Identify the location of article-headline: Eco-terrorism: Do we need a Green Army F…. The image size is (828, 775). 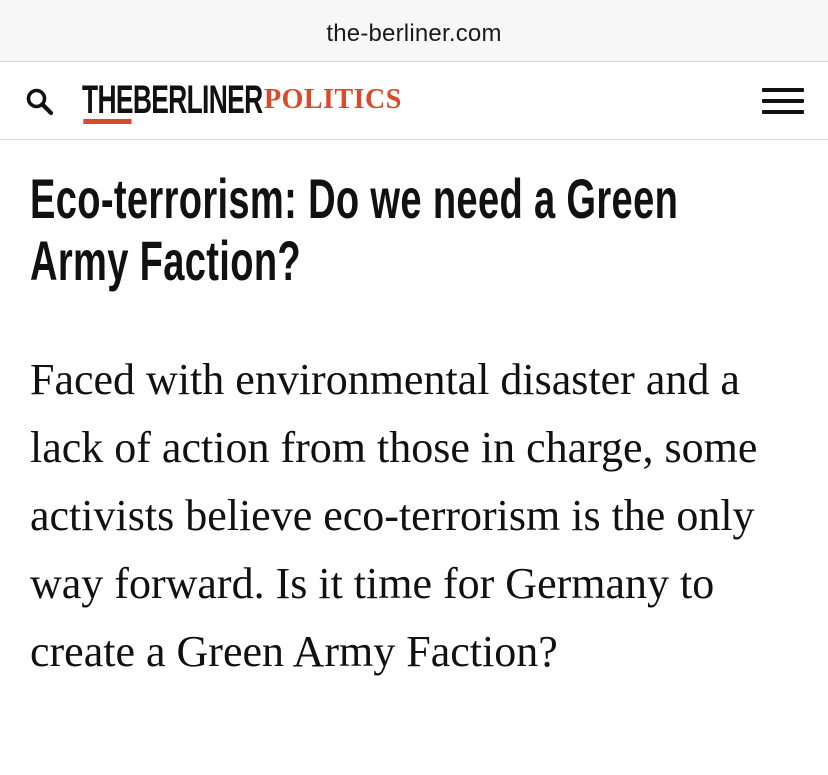
(354, 229).